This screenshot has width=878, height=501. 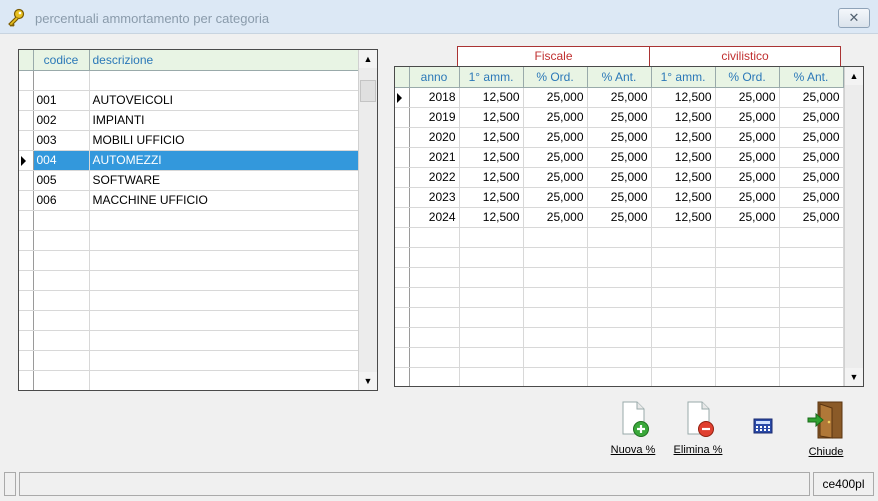 What do you see at coordinates (763, 427) in the screenshot?
I see `calculator-button` at bounding box center [763, 427].